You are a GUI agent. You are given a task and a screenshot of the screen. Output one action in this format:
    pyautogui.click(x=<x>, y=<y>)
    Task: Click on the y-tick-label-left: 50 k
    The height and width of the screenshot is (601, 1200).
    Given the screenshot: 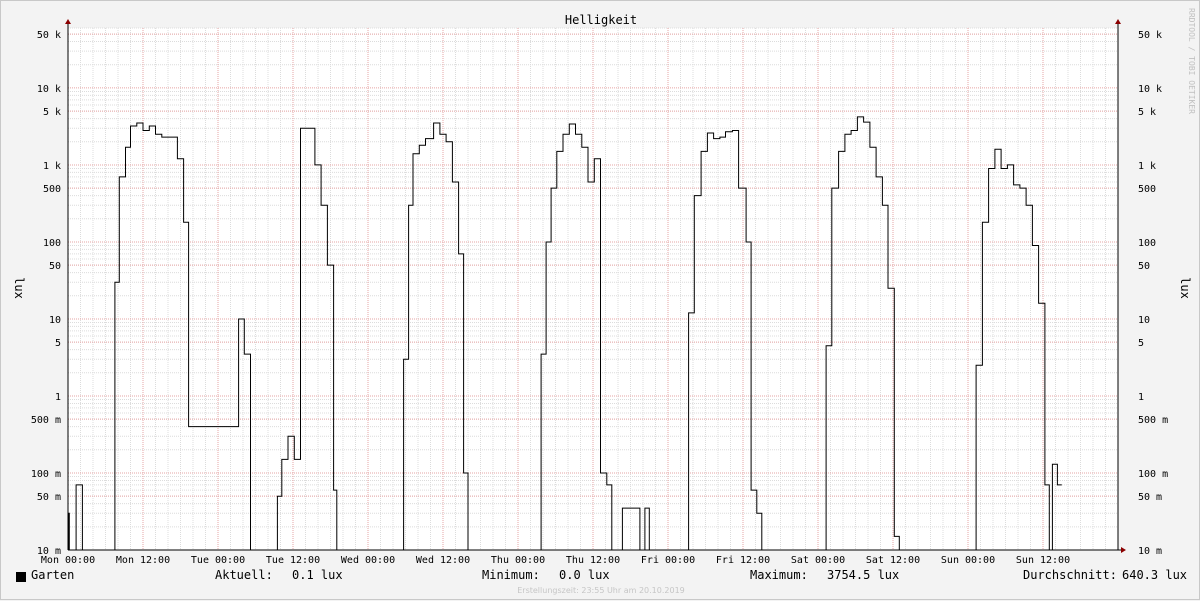 What is the action you would take?
    pyautogui.click(x=49, y=35)
    